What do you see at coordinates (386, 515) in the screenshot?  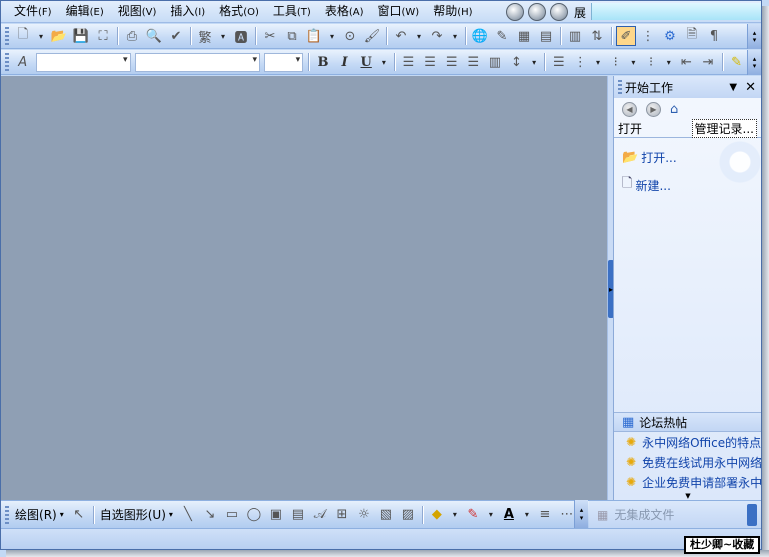 I see `picture-icon: ▧` at bounding box center [386, 515].